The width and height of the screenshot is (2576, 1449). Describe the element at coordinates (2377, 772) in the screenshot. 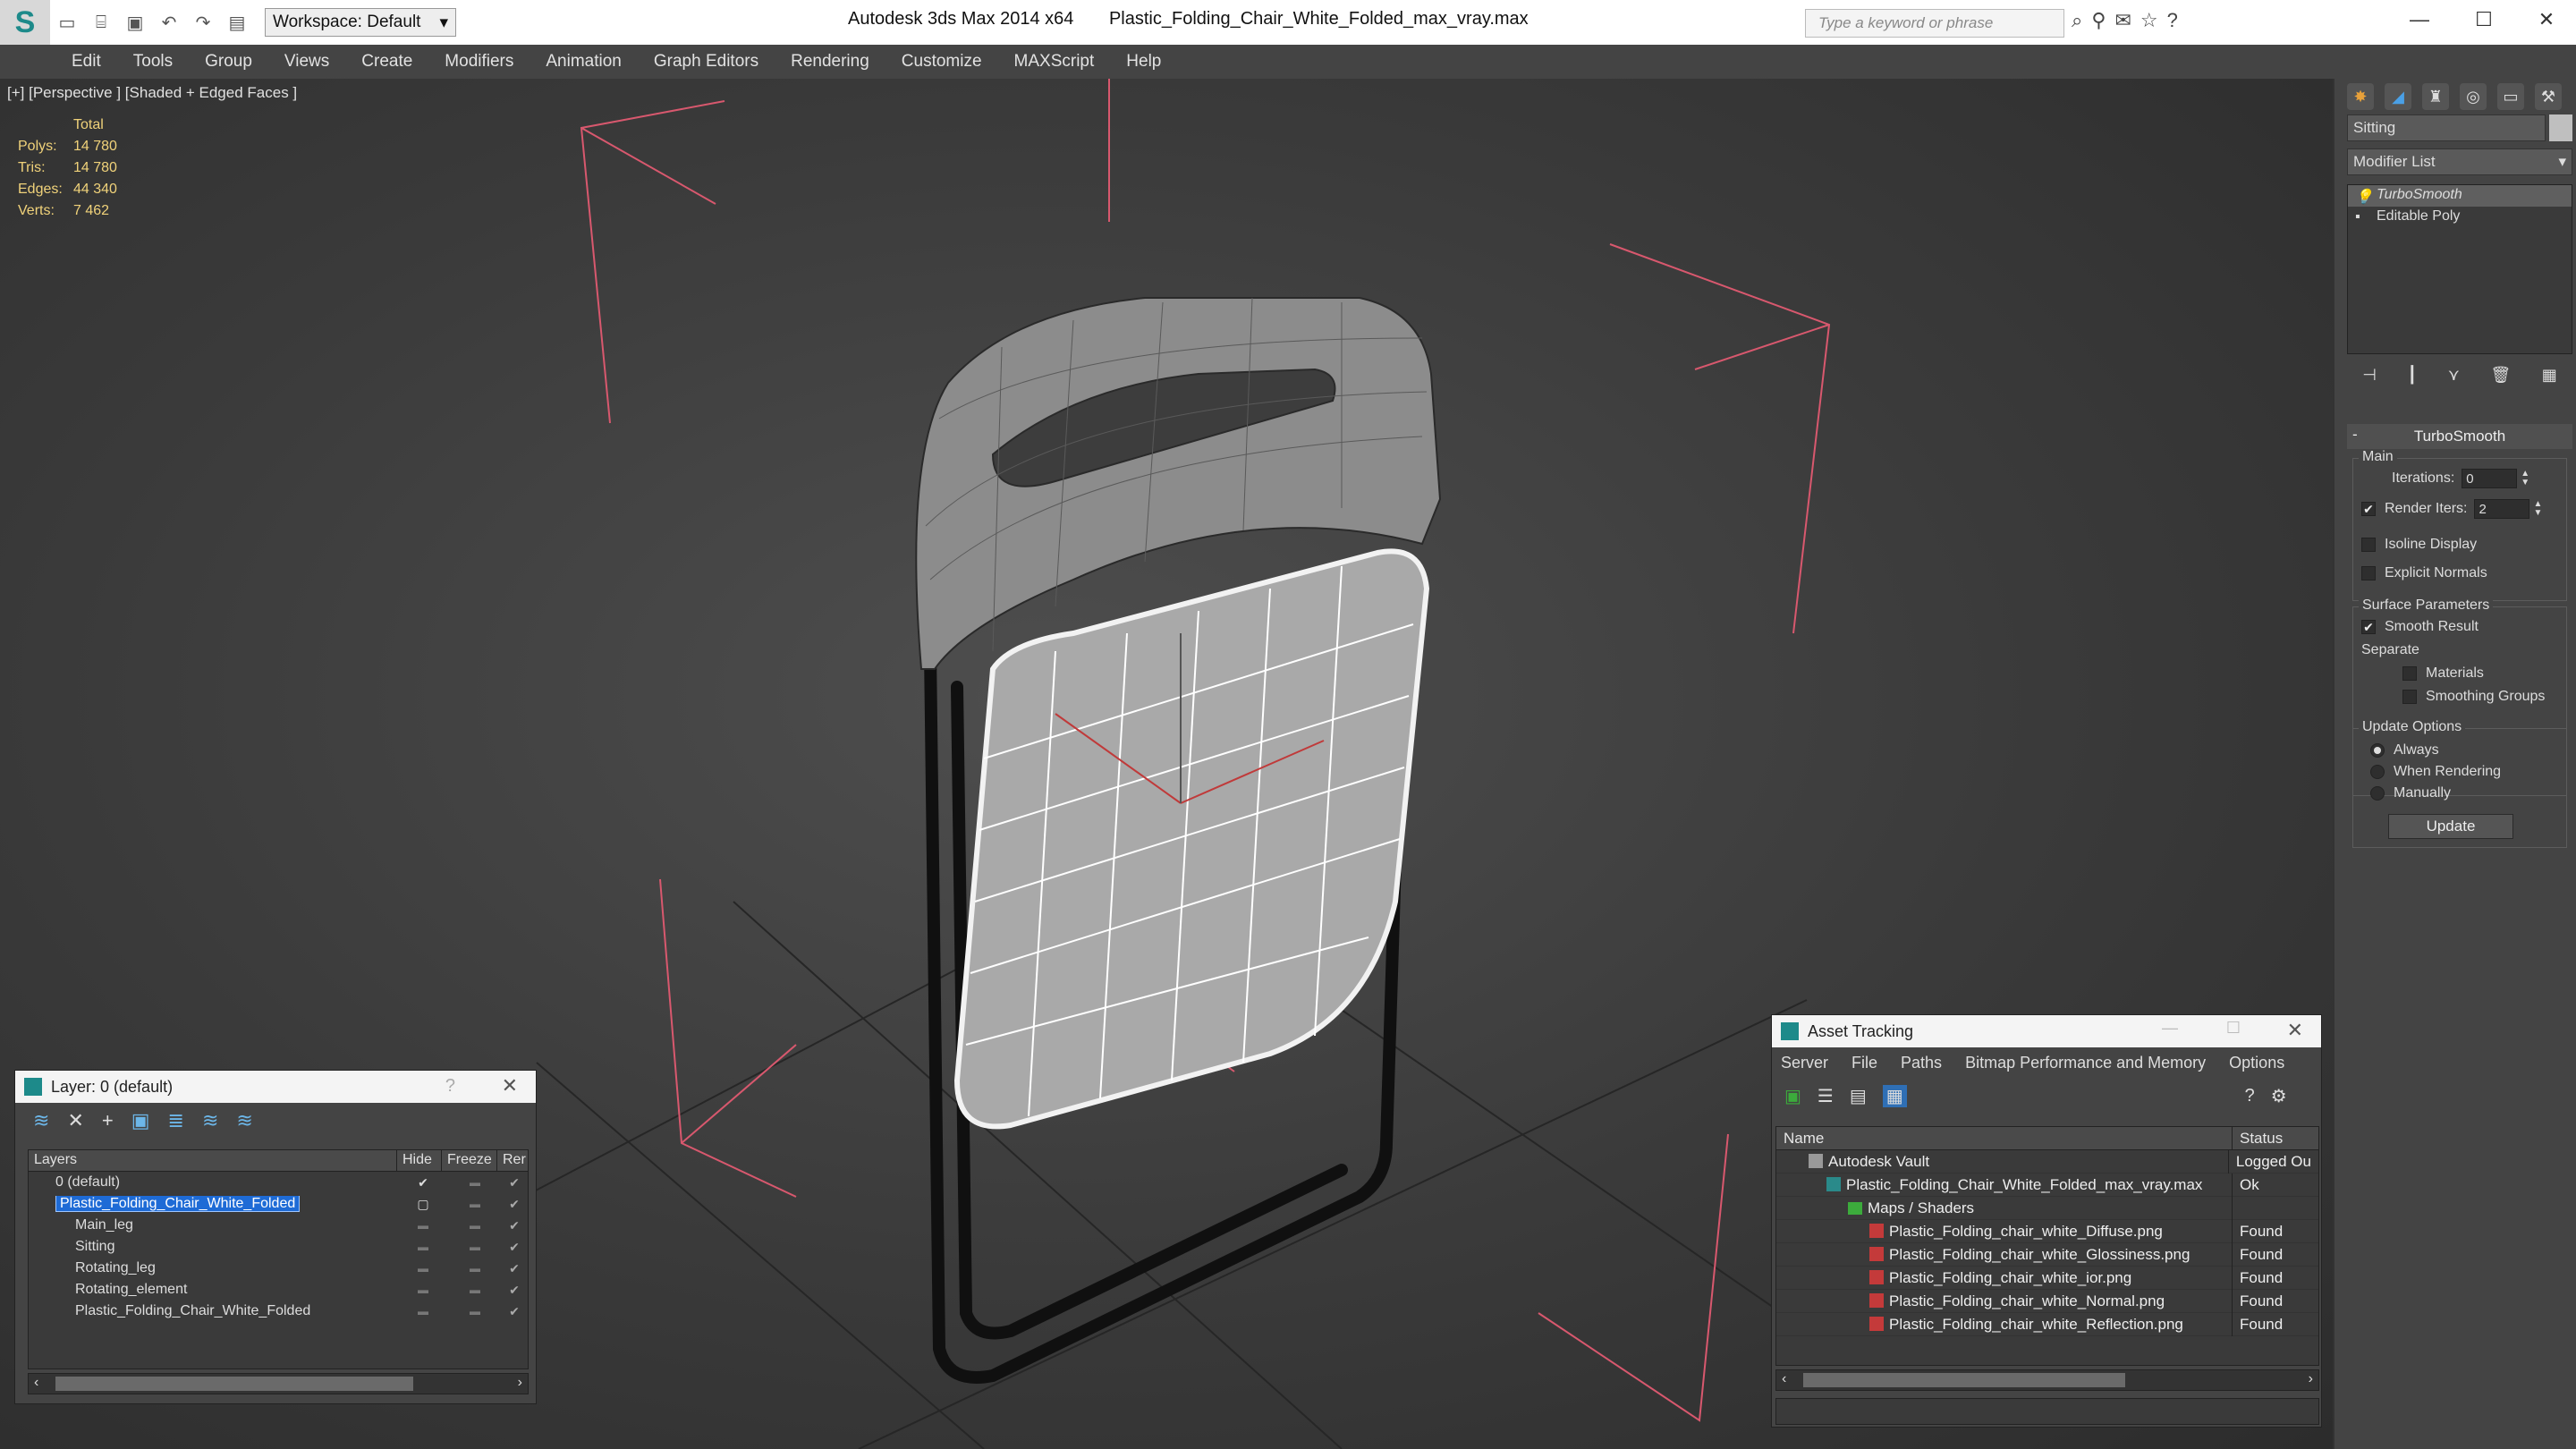

I see `when-rendering-radio` at that location.